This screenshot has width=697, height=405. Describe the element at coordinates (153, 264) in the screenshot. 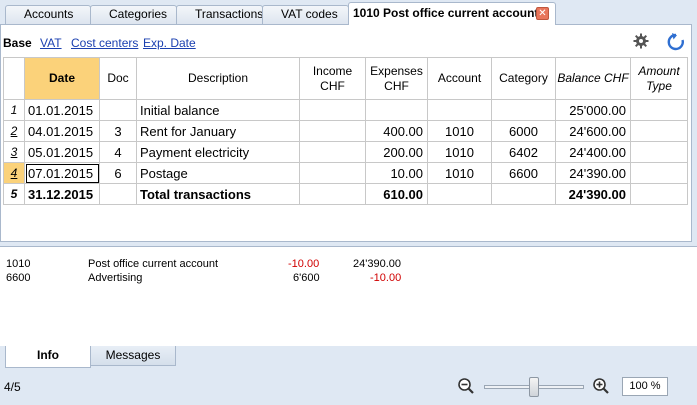

I see `info-account-name: Post office current account` at that location.